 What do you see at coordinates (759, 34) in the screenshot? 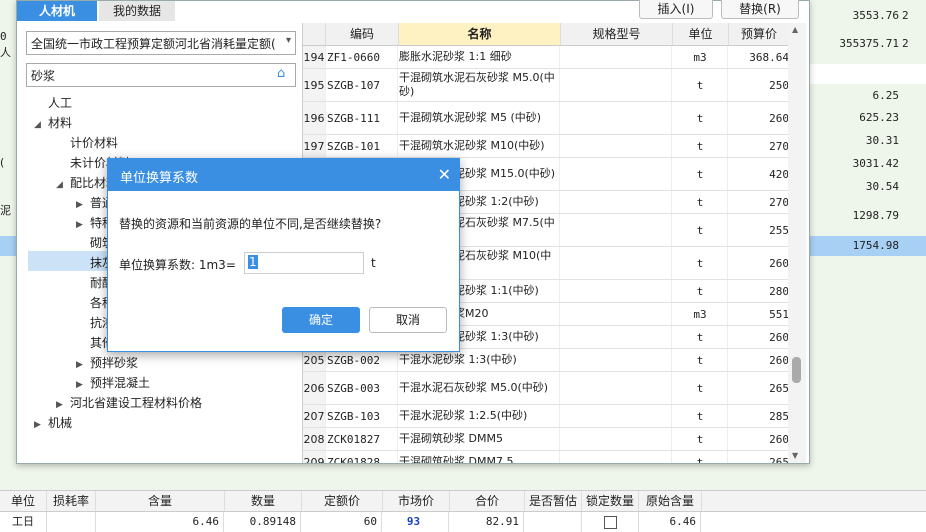
I see `grid-header-price: 预算价` at bounding box center [759, 34].